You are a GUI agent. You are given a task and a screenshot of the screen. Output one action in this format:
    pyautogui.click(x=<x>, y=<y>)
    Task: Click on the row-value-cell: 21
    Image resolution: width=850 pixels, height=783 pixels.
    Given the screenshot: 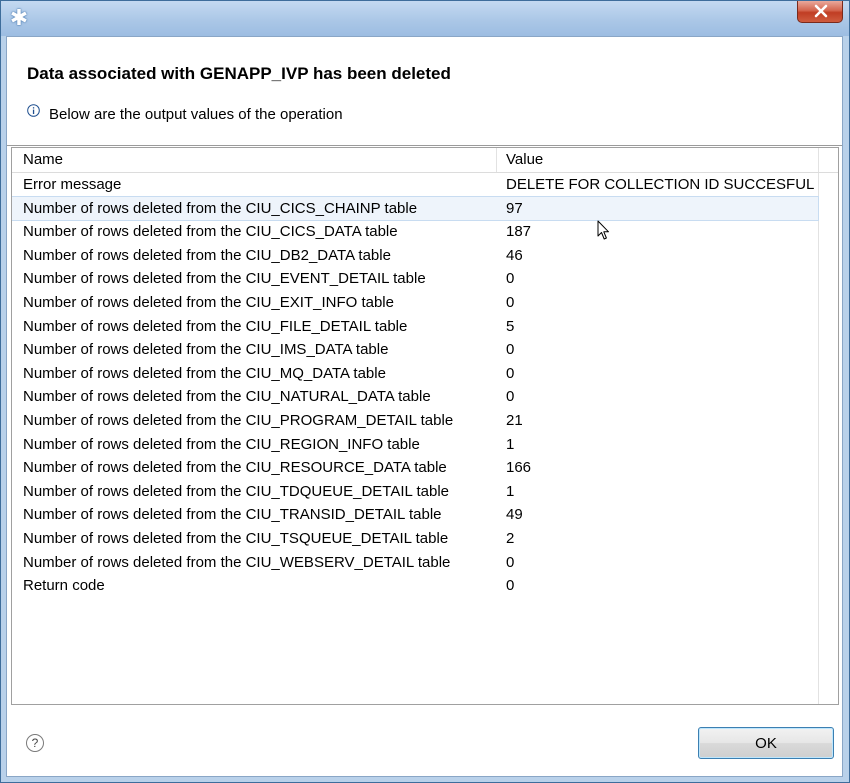 What is the action you would take?
    pyautogui.click(x=514, y=420)
    